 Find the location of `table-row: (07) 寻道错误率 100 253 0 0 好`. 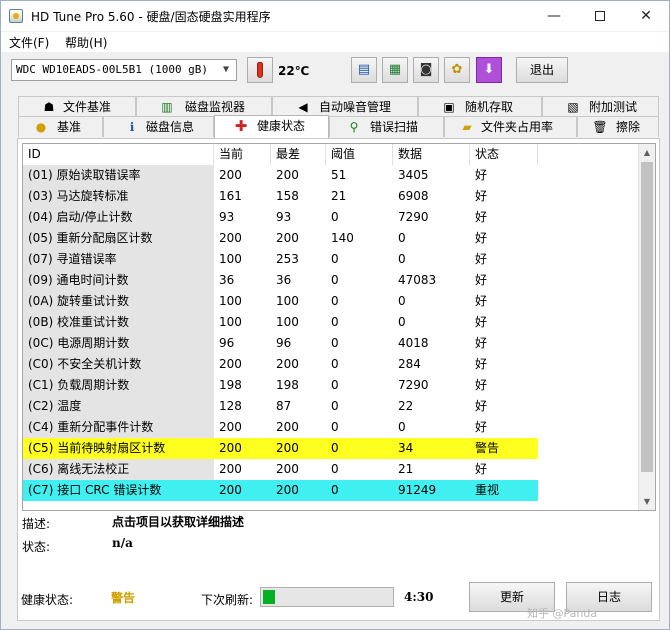

table-row: (07) 寻道错误率 100 253 0 0 好 is located at coordinates (333, 259).